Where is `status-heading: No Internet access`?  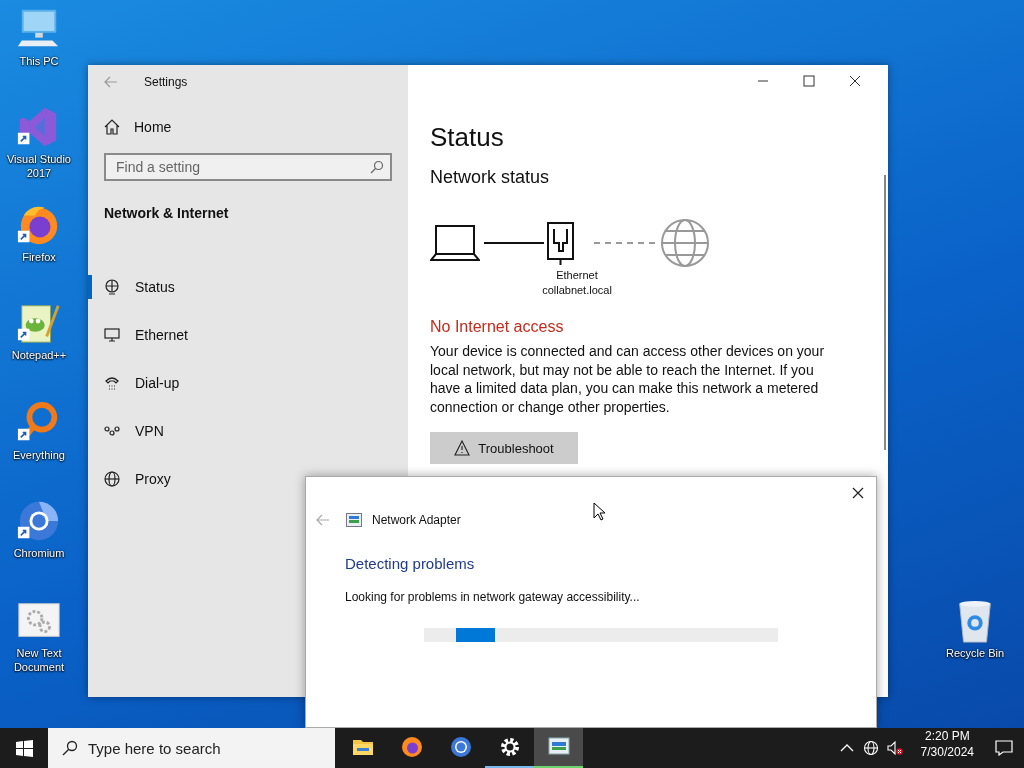 status-heading: No Internet access is located at coordinates (497, 327).